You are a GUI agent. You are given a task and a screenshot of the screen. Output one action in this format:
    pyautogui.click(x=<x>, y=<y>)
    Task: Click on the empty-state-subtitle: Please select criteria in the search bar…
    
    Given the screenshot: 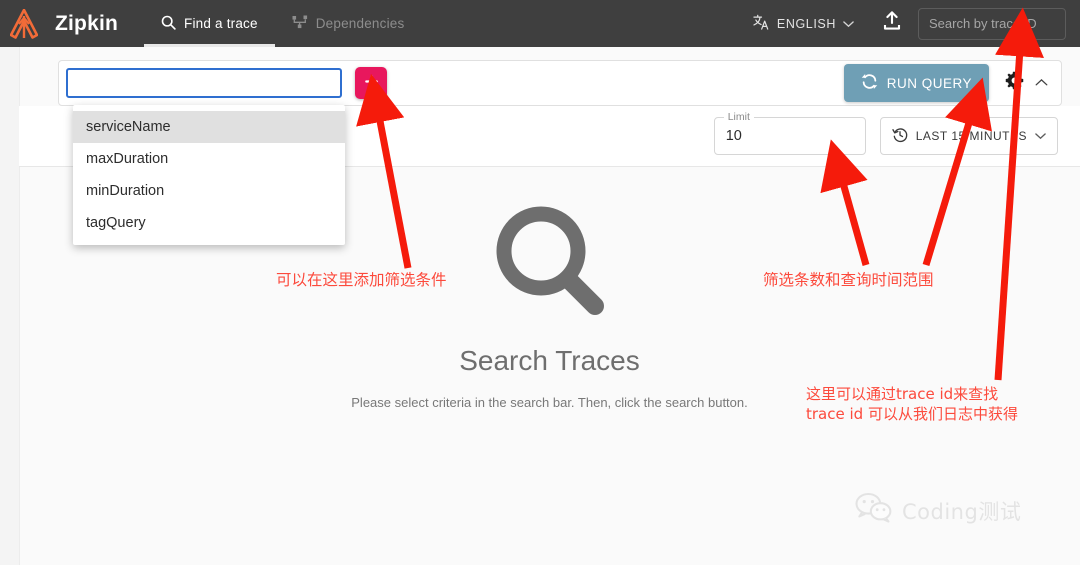 What is the action you would take?
    pyautogui.click(x=549, y=402)
    